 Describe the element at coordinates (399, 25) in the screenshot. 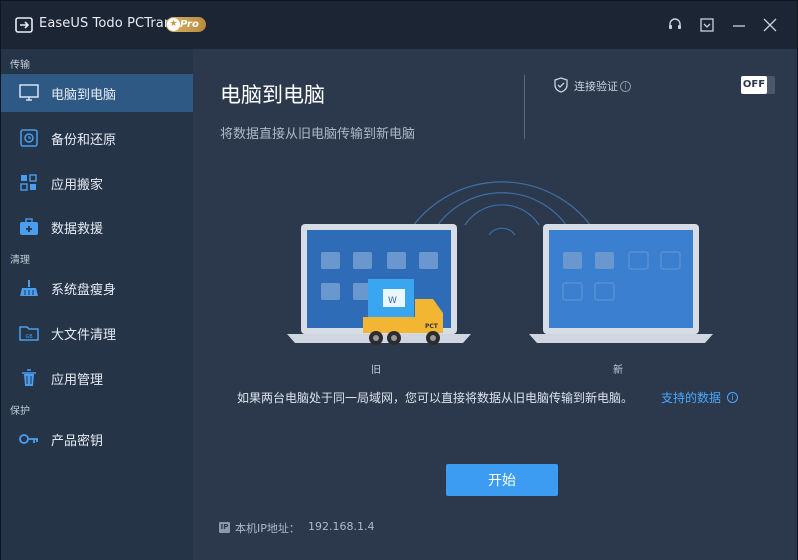

I see `title-bar: EaseUS Todo PCTrans ★ Pro` at that location.